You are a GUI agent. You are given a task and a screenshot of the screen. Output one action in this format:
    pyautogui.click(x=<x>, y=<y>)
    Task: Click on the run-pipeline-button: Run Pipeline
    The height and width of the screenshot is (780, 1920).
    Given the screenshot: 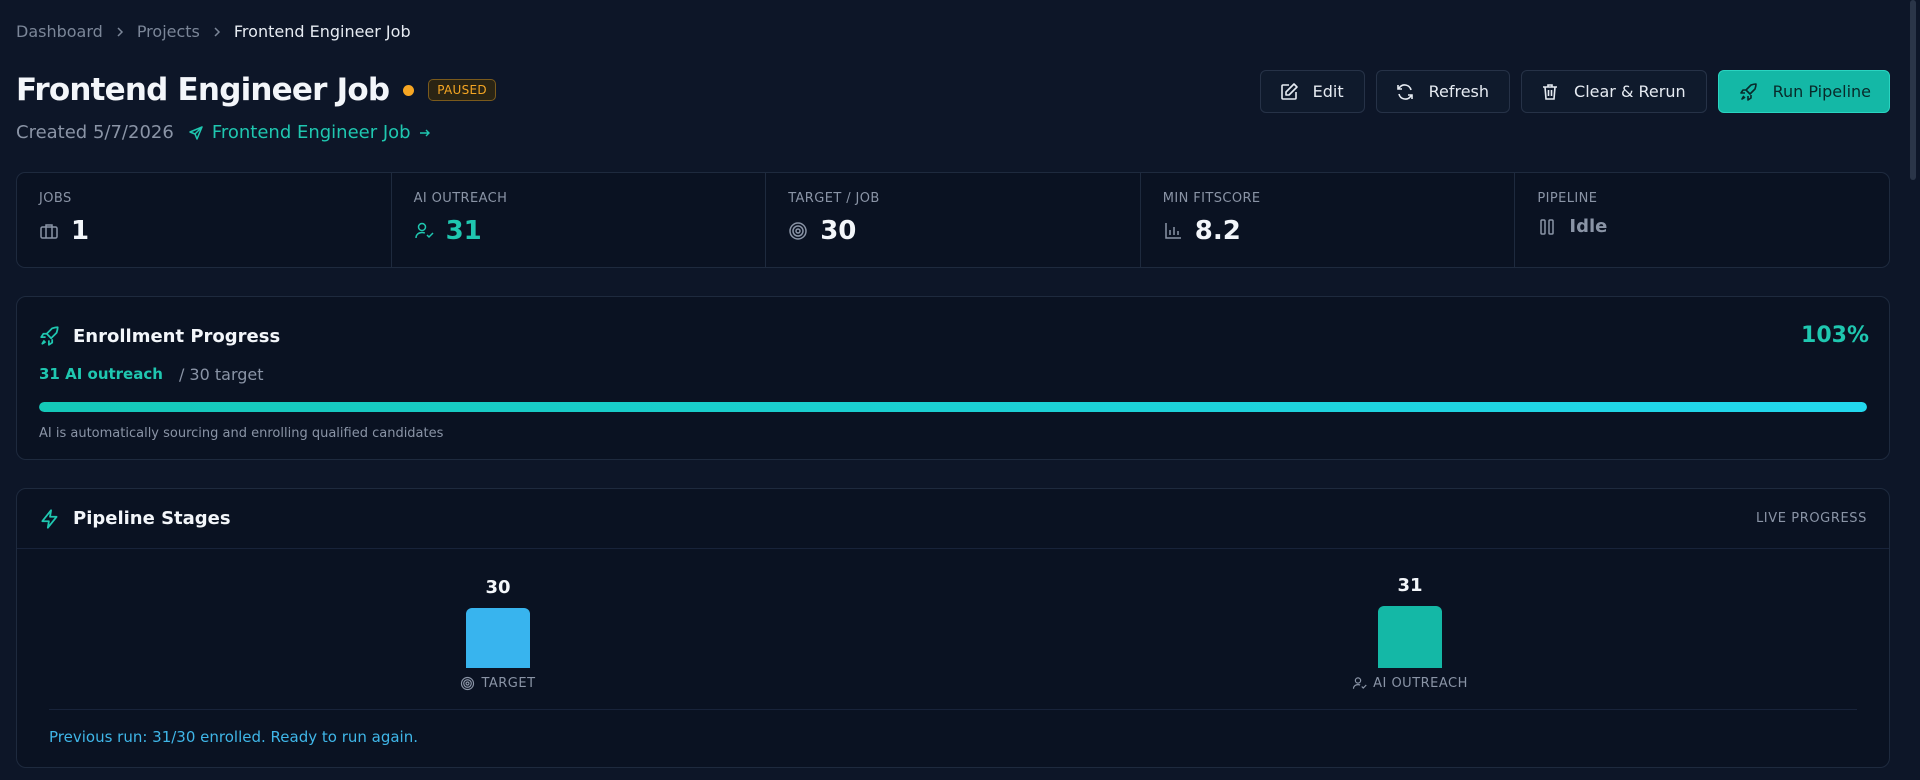 What is the action you would take?
    pyautogui.click(x=1803, y=91)
    